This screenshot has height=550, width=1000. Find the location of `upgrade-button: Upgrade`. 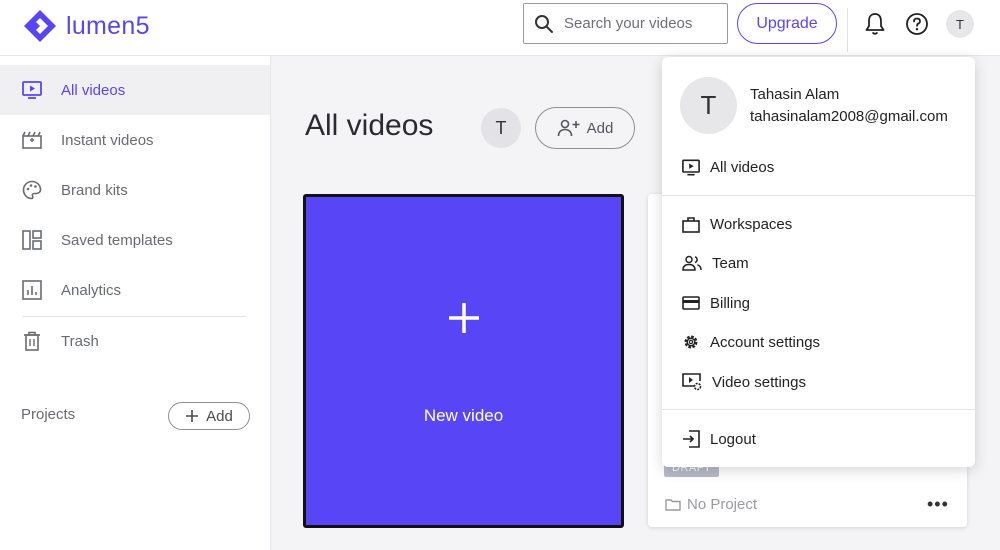

upgrade-button: Upgrade is located at coordinates (787, 23).